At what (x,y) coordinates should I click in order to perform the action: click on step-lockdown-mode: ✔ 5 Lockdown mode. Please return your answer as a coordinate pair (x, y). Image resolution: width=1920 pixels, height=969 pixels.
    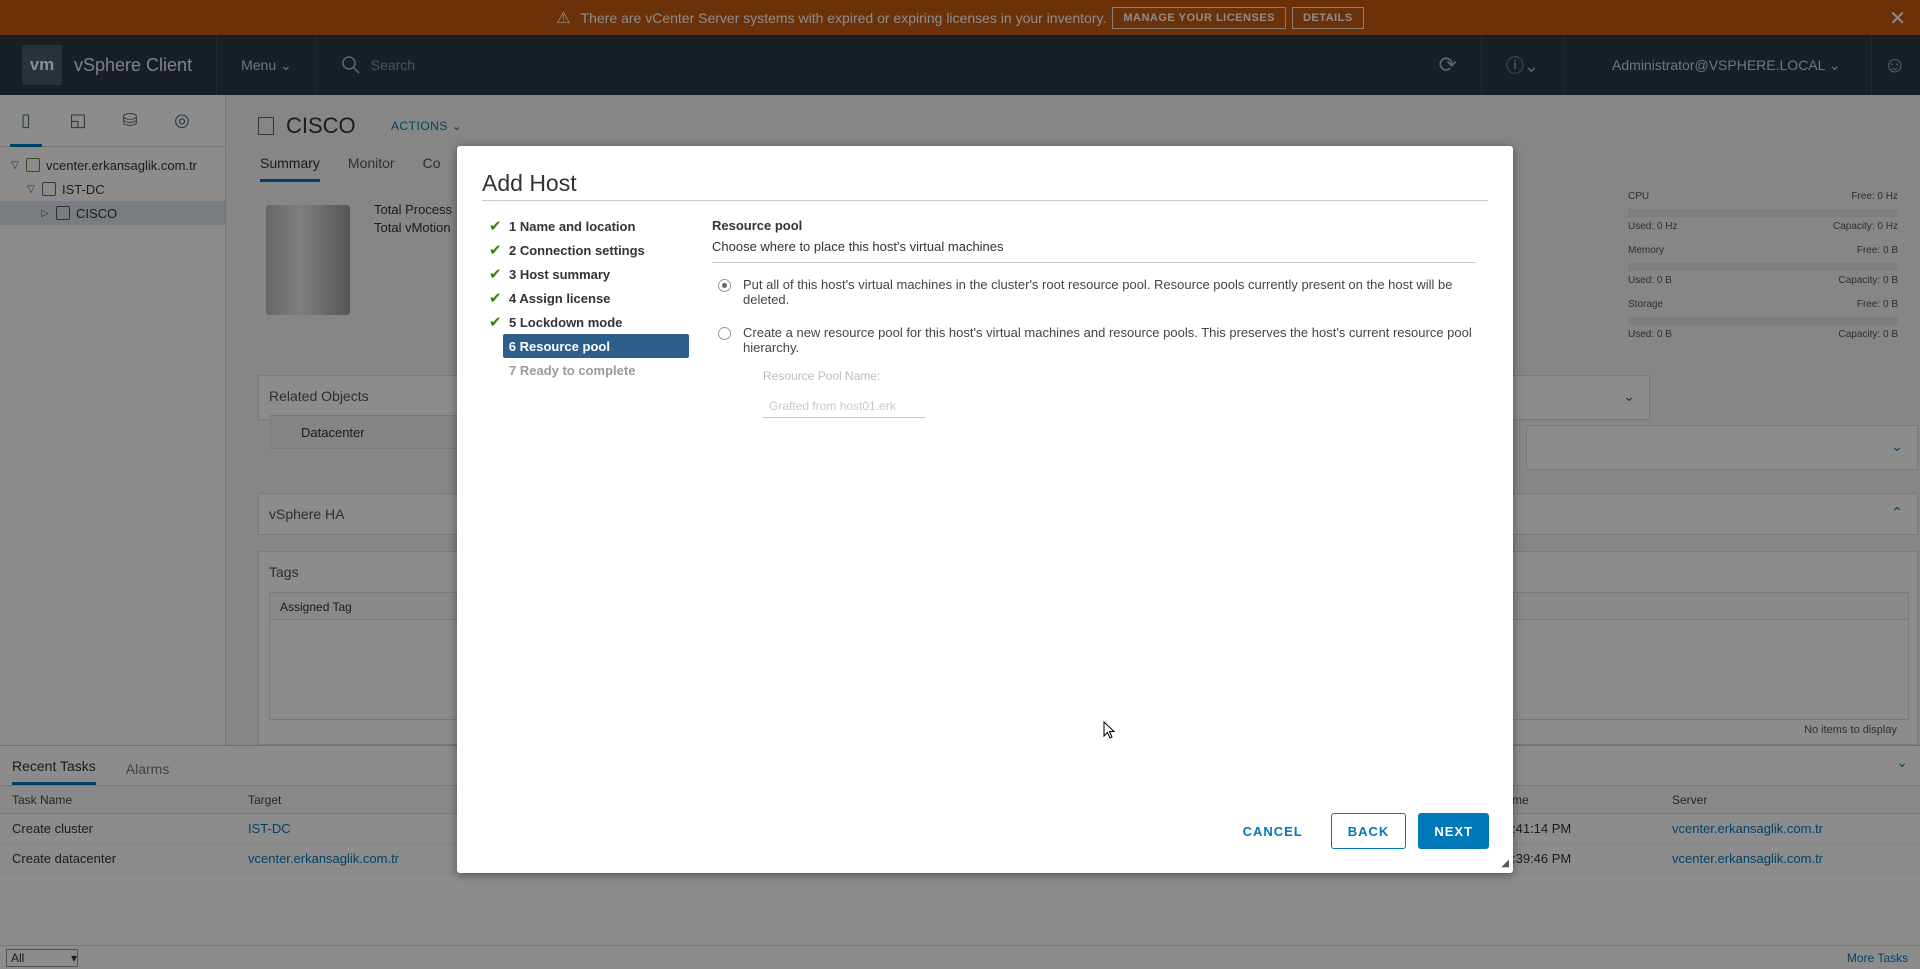
    Looking at the image, I should click on (589, 322).